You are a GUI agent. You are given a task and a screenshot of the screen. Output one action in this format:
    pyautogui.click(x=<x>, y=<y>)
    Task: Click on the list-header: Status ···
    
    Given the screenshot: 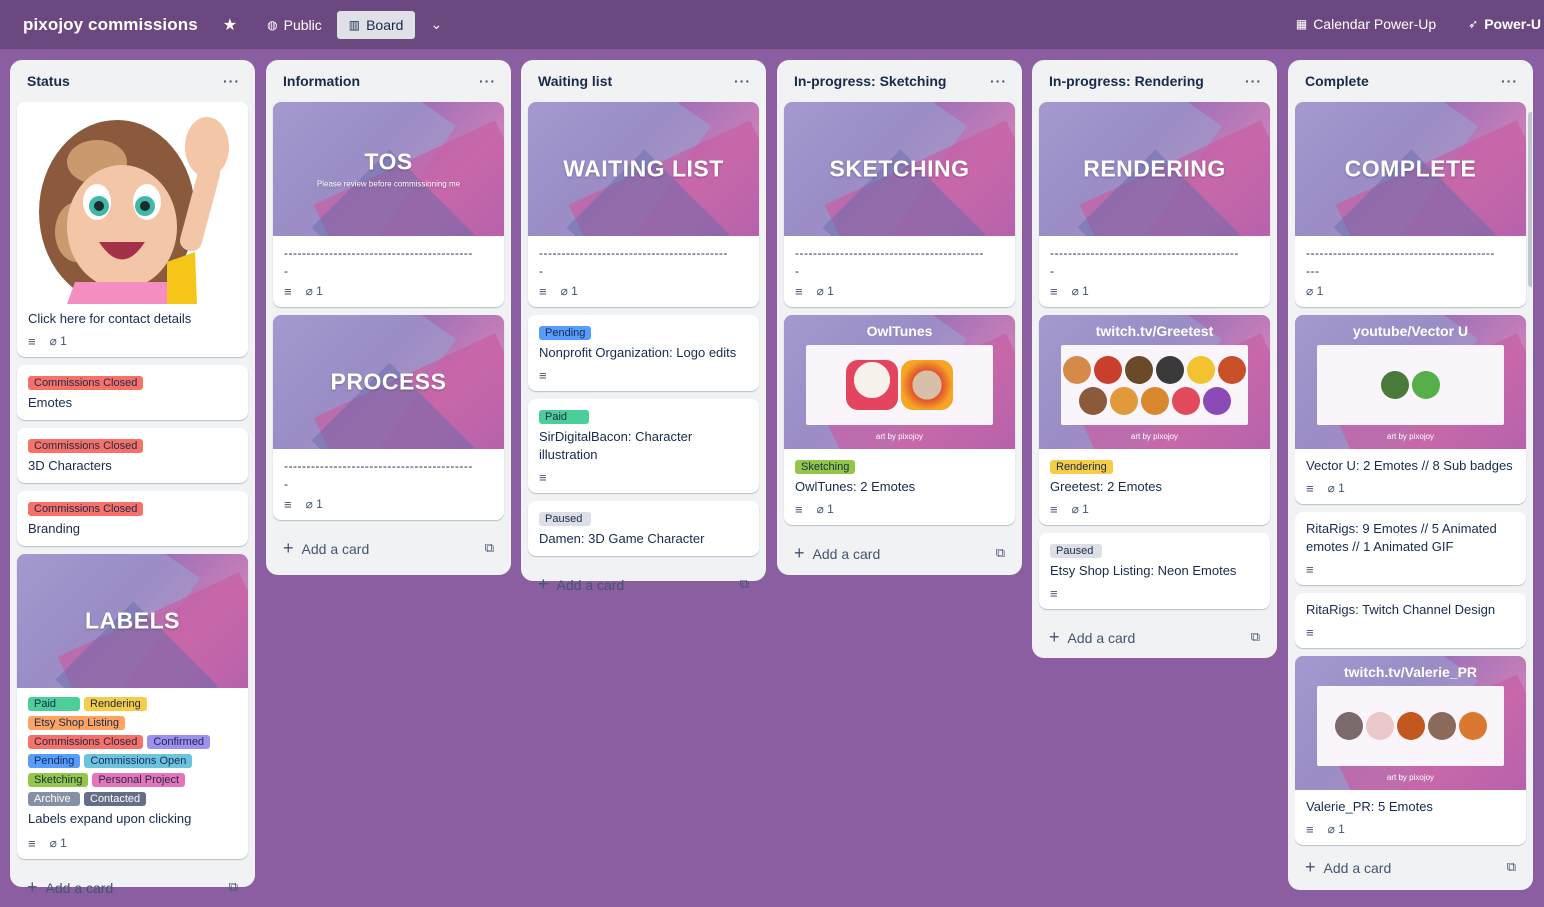 What is the action you would take?
    pyautogui.click(x=132, y=81)
    